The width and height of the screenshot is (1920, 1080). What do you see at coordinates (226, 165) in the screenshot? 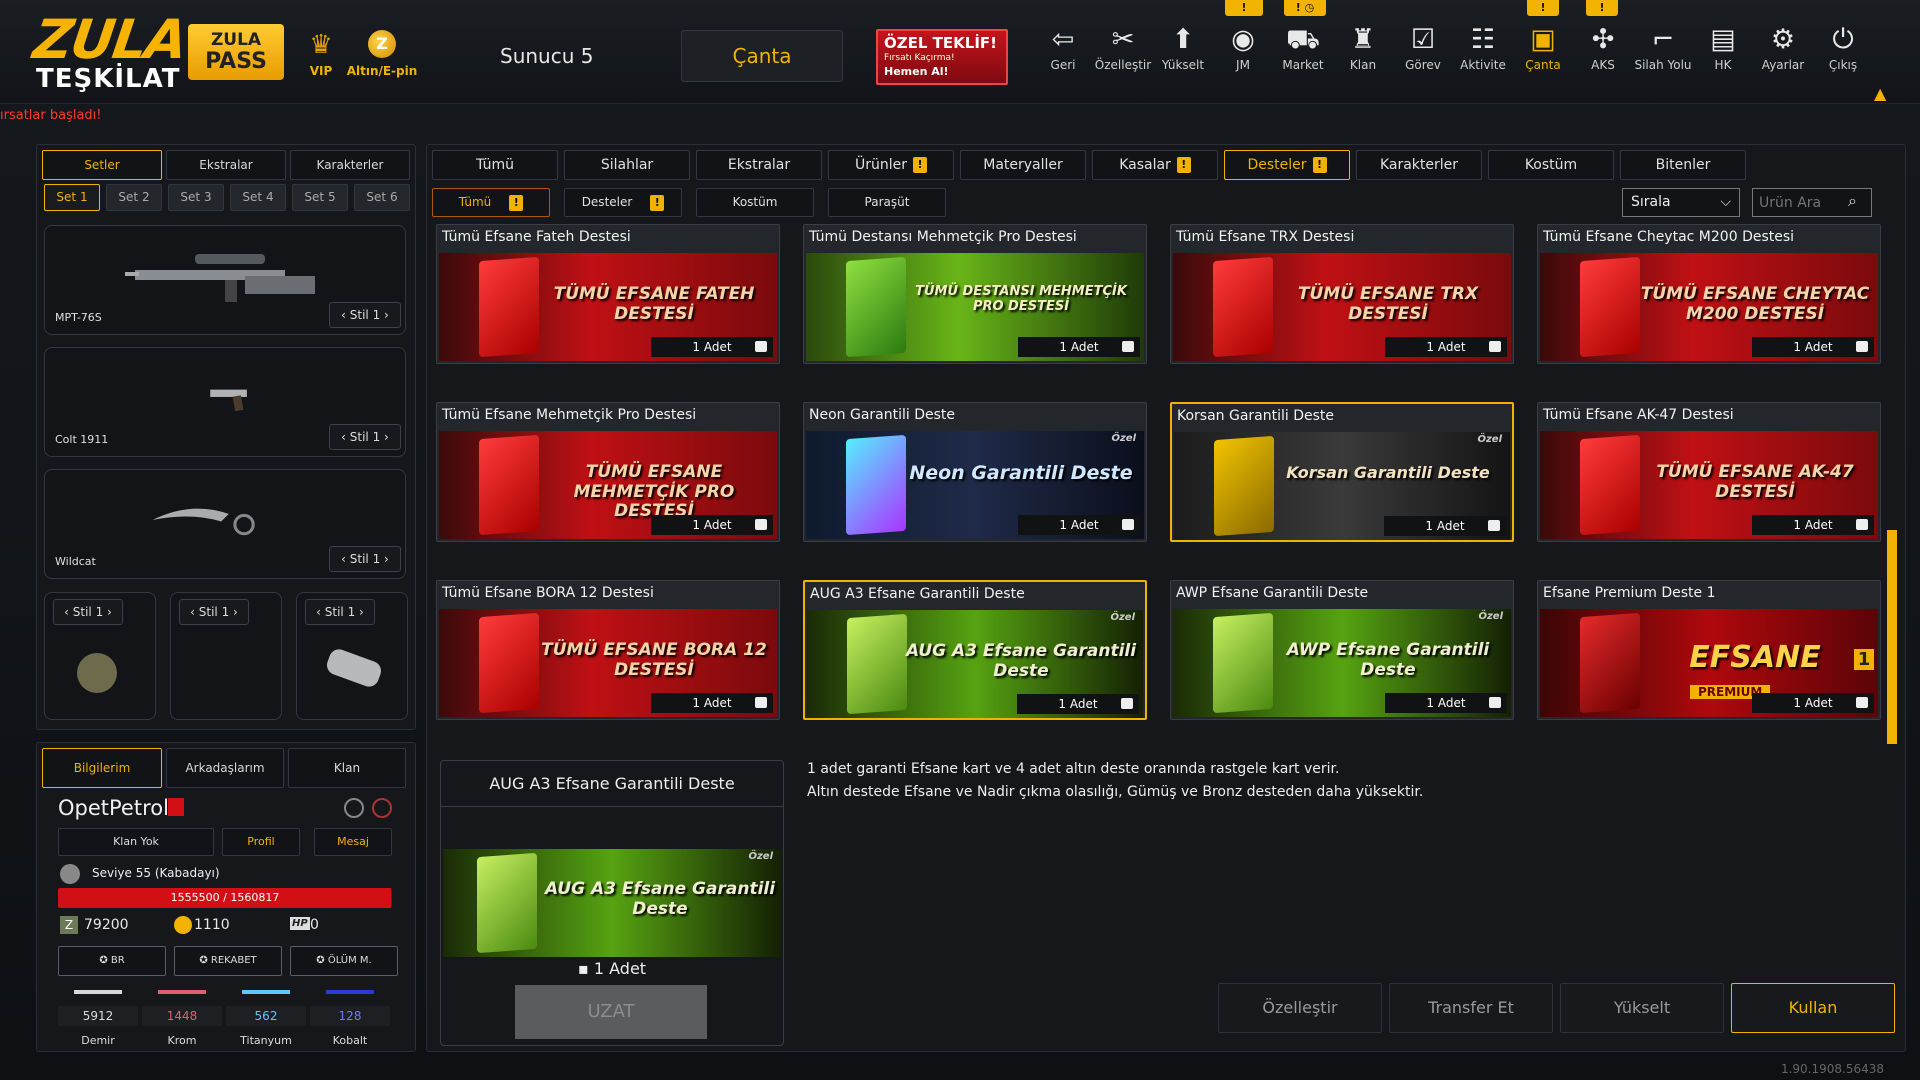
I see `tab-ekstralar: Ekstralar` at bounding box center [226, 165].